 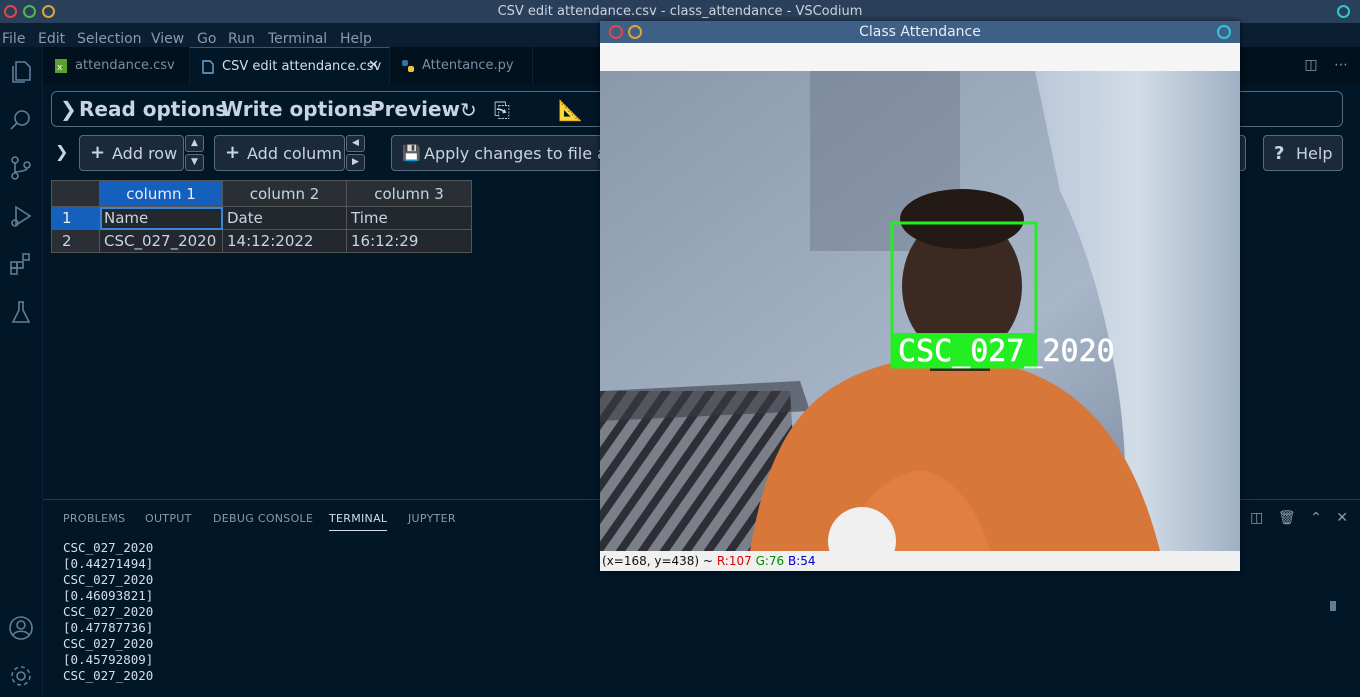 I want to click on apply-changes-button: 💾 Apply changes to file and, so click(x=501, y=153).